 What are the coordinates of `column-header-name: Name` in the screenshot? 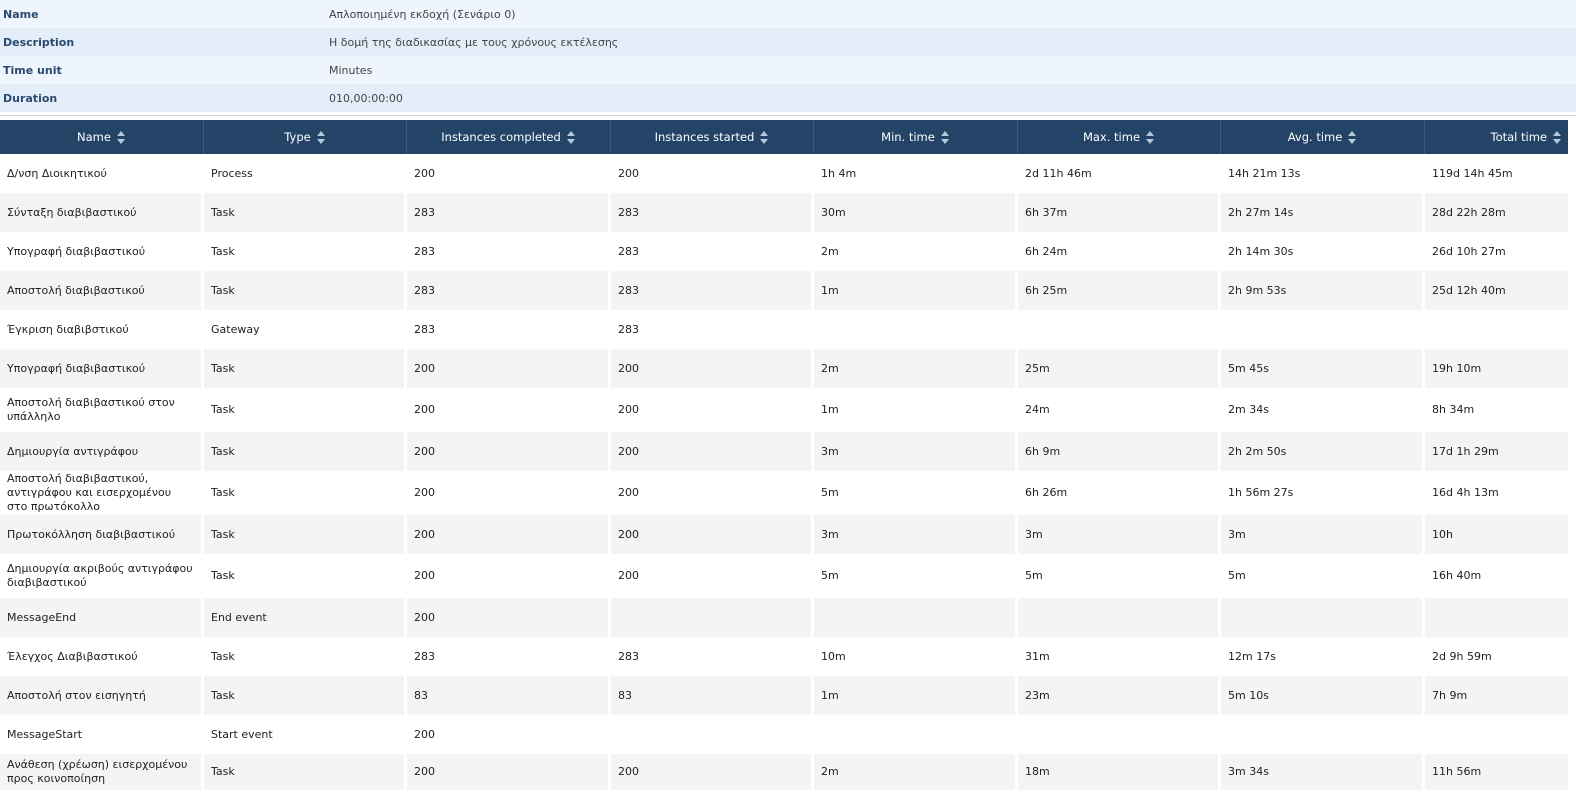 It's located at (102, 137).